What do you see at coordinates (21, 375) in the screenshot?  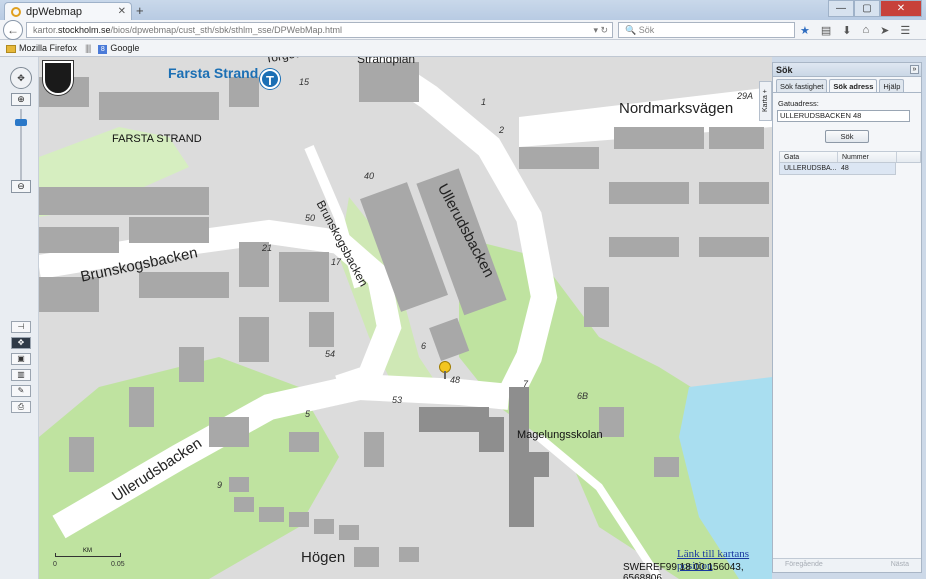 I see `delete-tool-icon: ▥` at bounding box center [21, 375].